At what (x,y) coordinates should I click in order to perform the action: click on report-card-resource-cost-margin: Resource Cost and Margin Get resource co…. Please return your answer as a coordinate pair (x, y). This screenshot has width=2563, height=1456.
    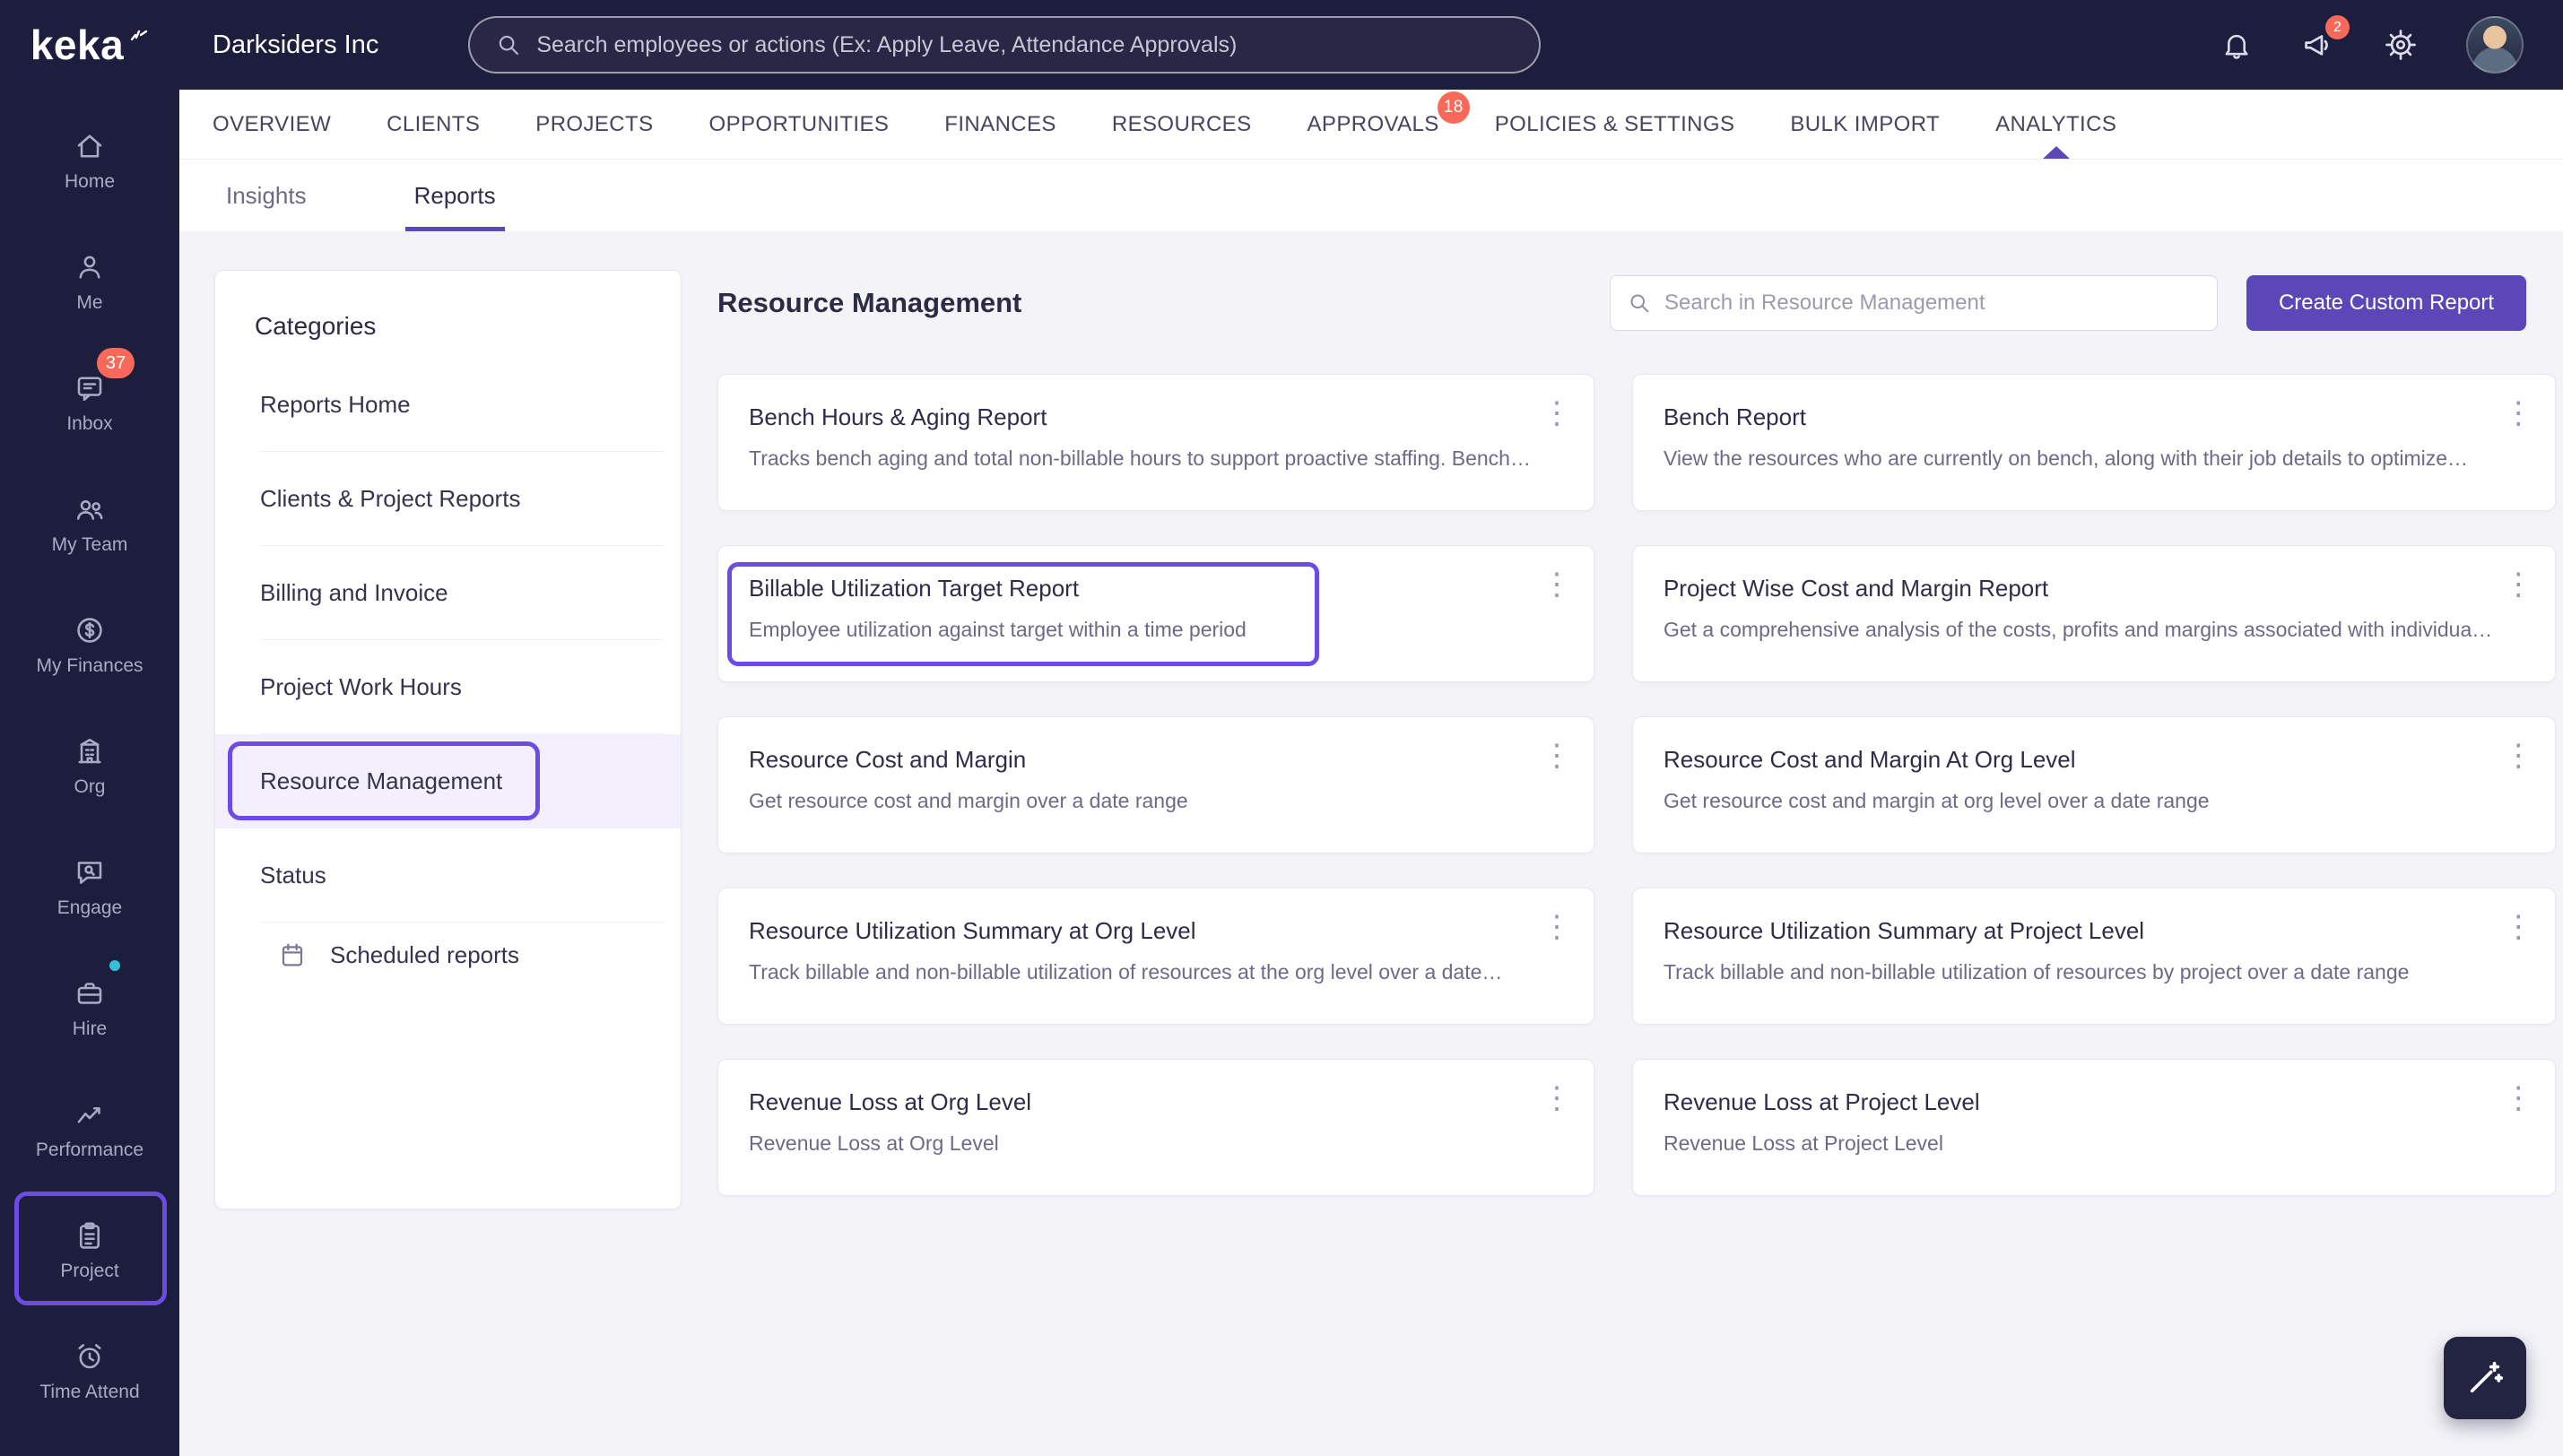
    Looking at the image, I should click on (1155, 785).